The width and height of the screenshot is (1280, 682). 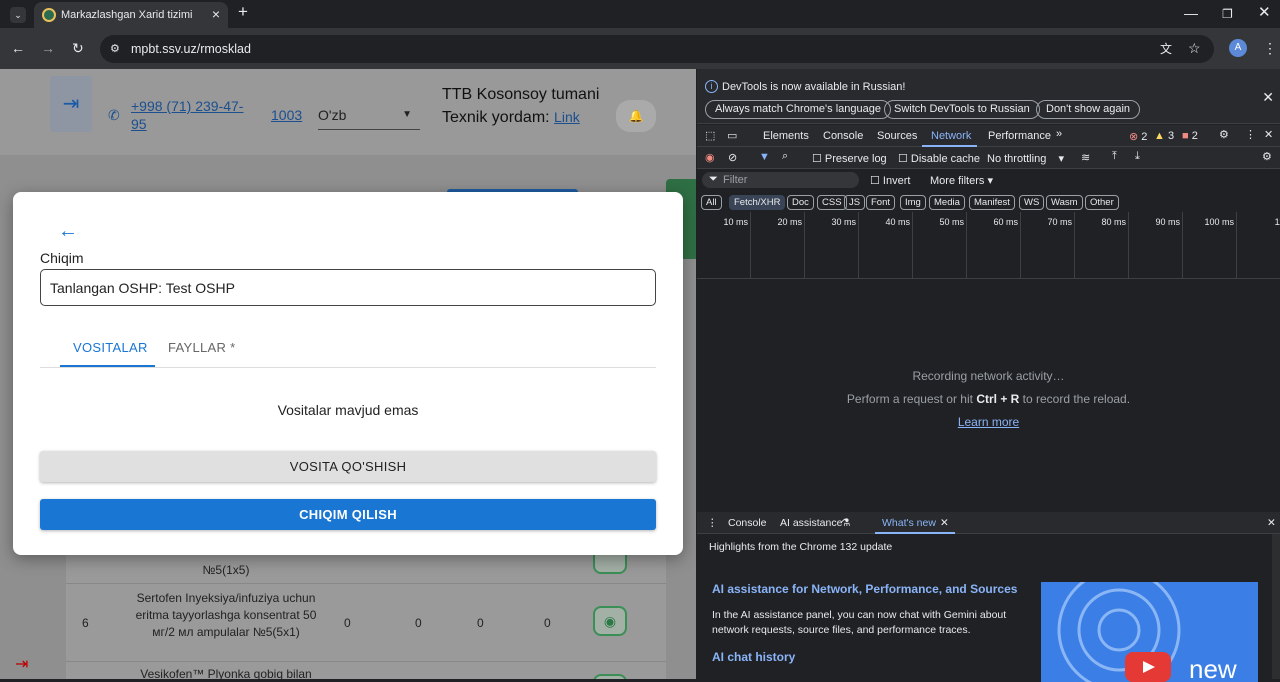 I want to click on drawer-tab-ai-assistance: AI assistance, so click(x=811, y=523).